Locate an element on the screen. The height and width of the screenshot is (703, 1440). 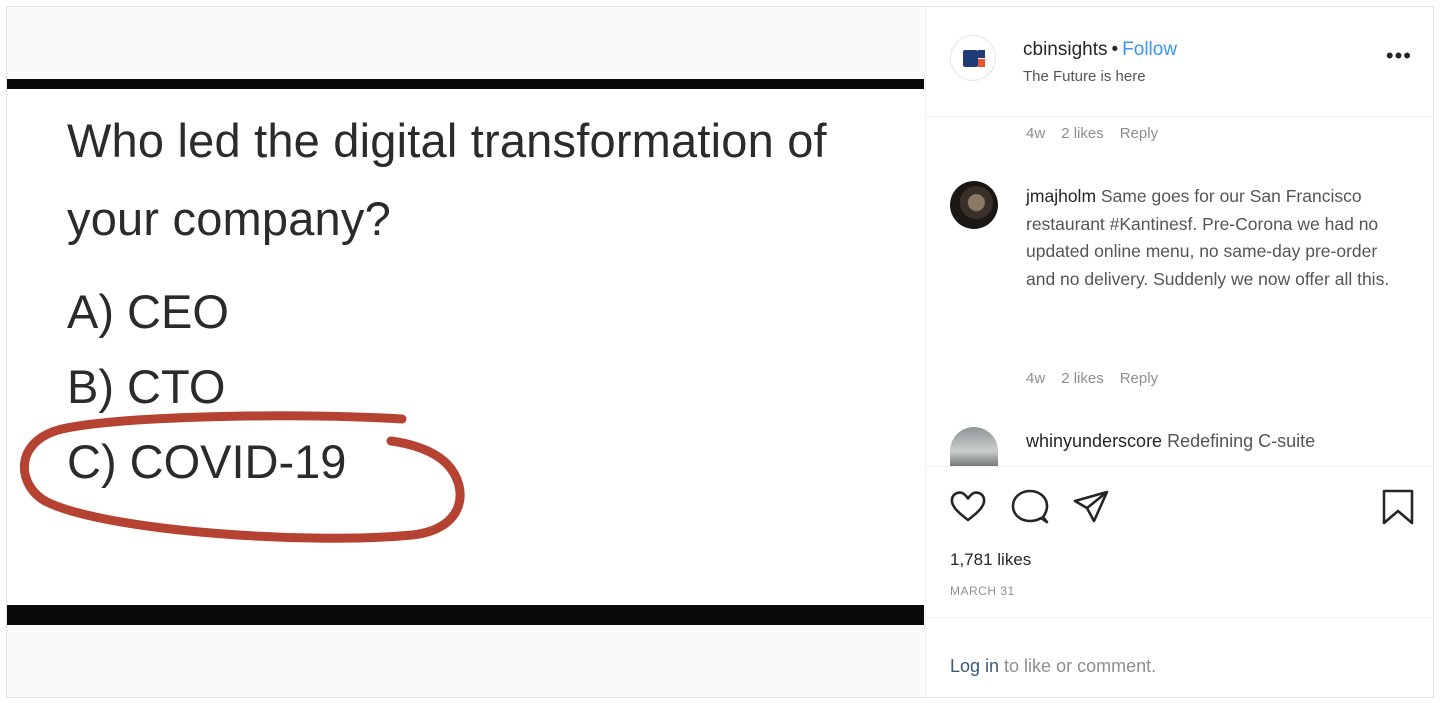
action-bar: 1,781 likes MARCH 31 is located at coordinates (1180, 541).